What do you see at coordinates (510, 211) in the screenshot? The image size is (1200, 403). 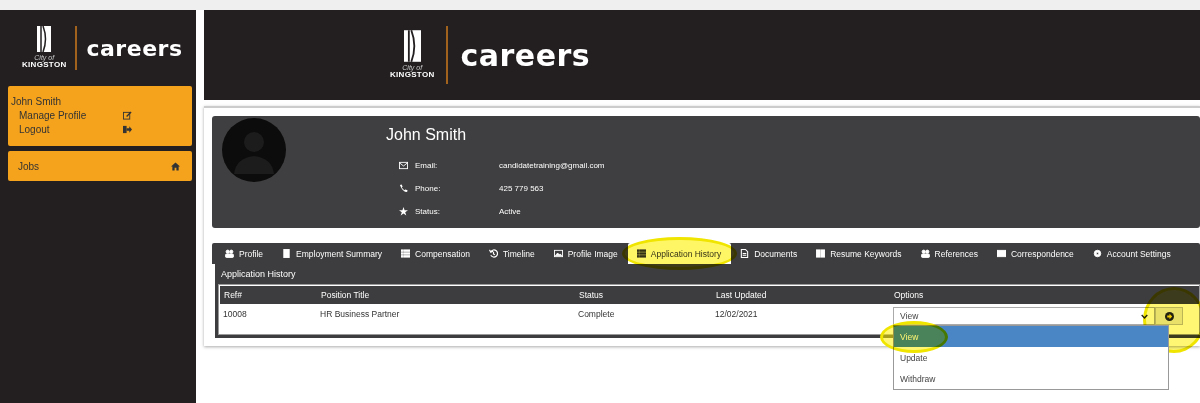 I see `field-value: Active` at bounding box center [510, 211].